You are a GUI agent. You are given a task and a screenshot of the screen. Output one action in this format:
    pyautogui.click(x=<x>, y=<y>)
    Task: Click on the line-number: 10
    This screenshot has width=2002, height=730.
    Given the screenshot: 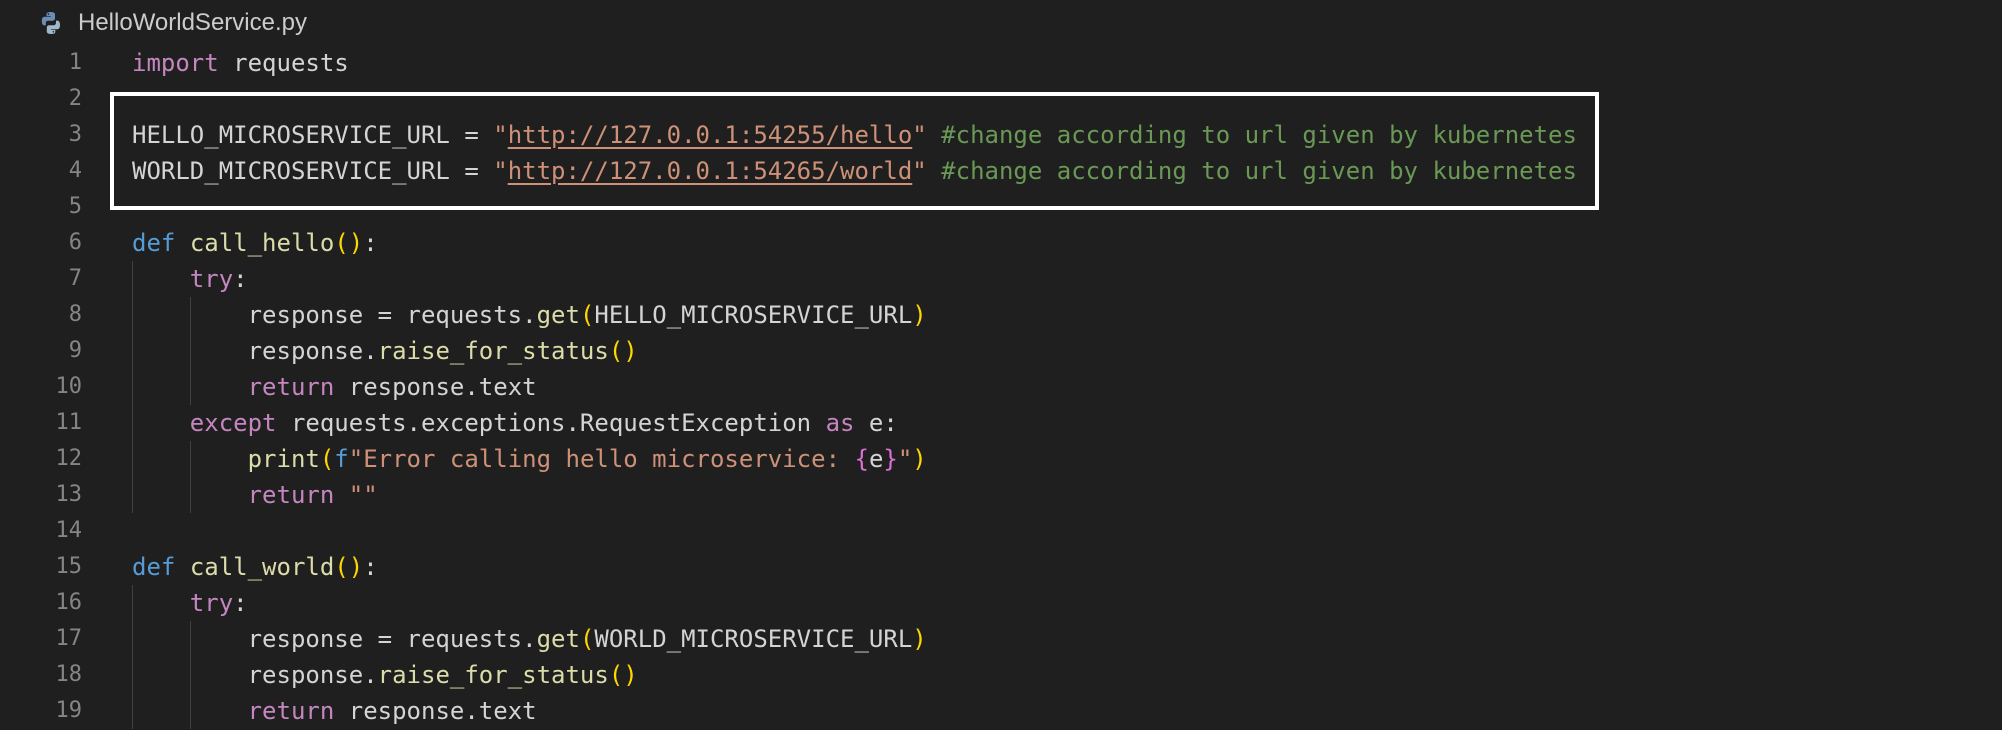 What is the action you would take?
    pyautogui.click(x=69, y=386)
    